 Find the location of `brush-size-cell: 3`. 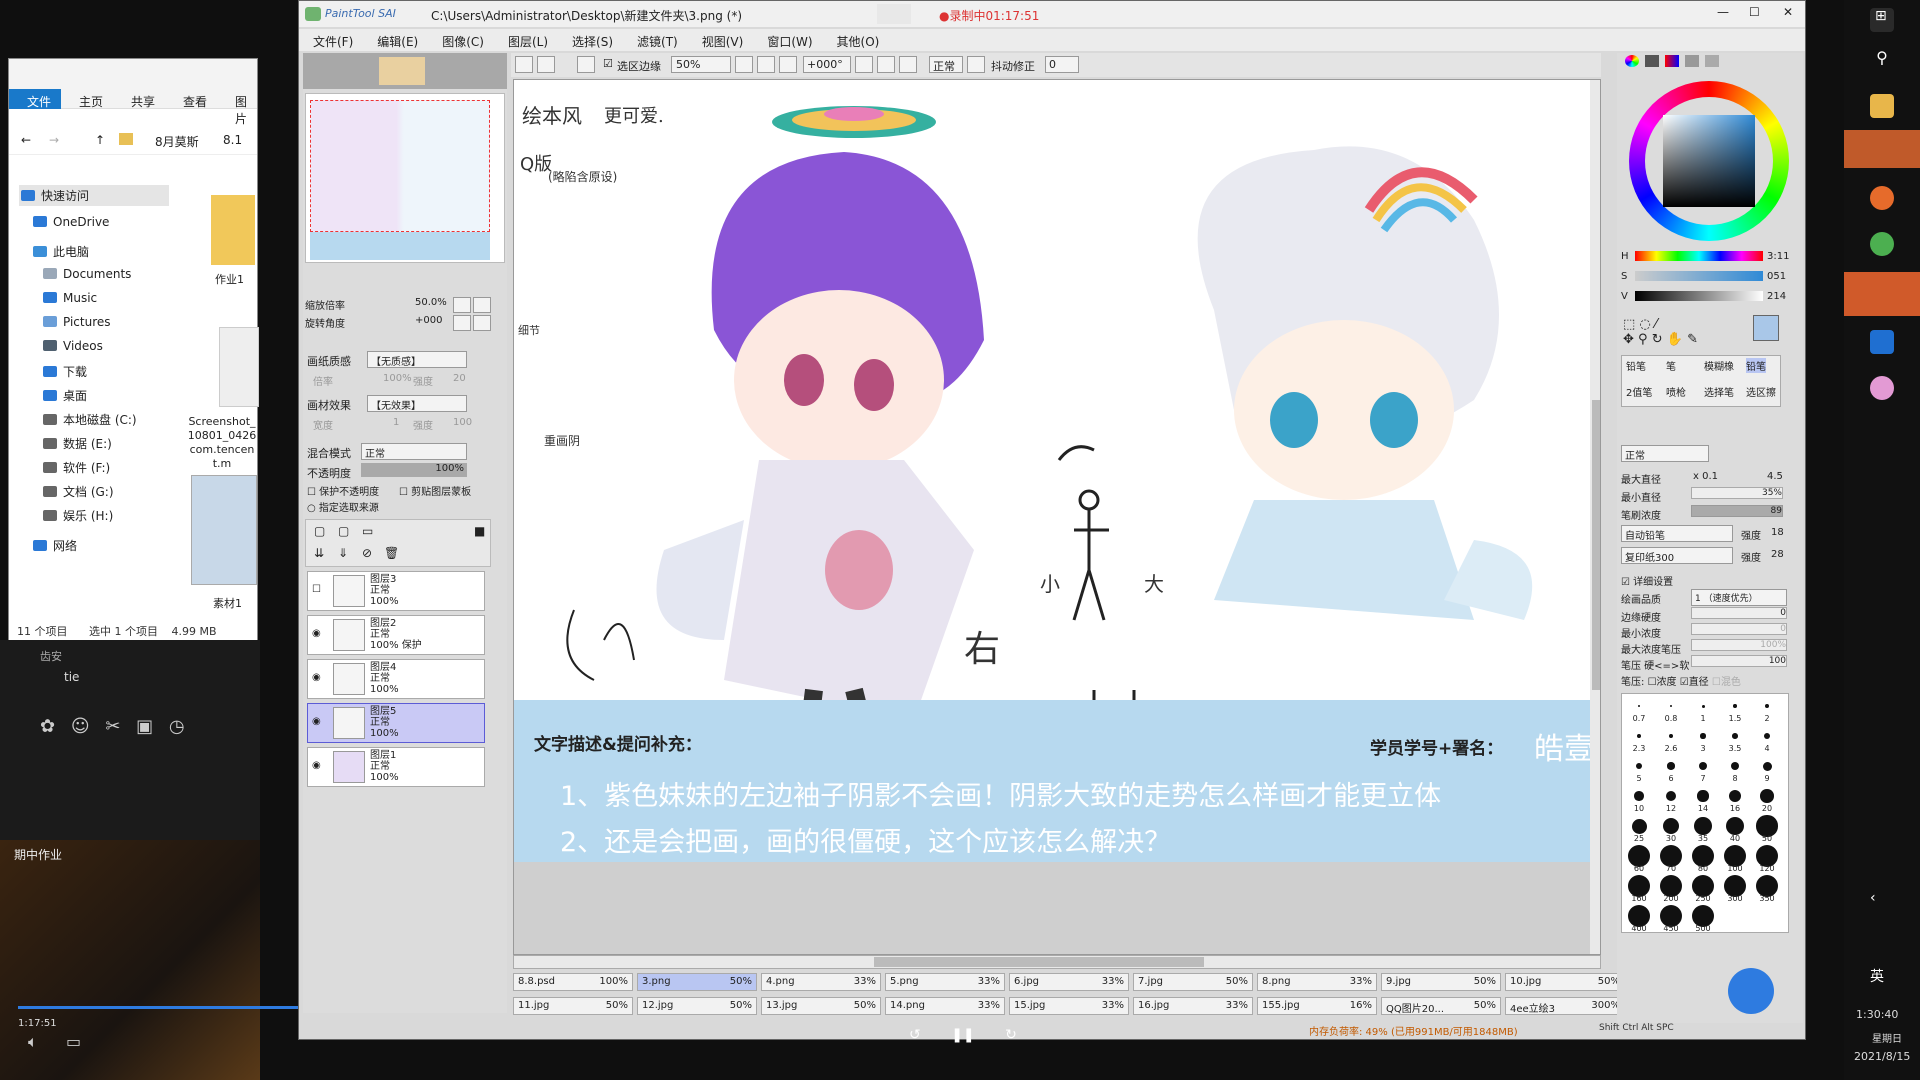

brush-size-cell: 3 is located at coordinates (1703, 740).